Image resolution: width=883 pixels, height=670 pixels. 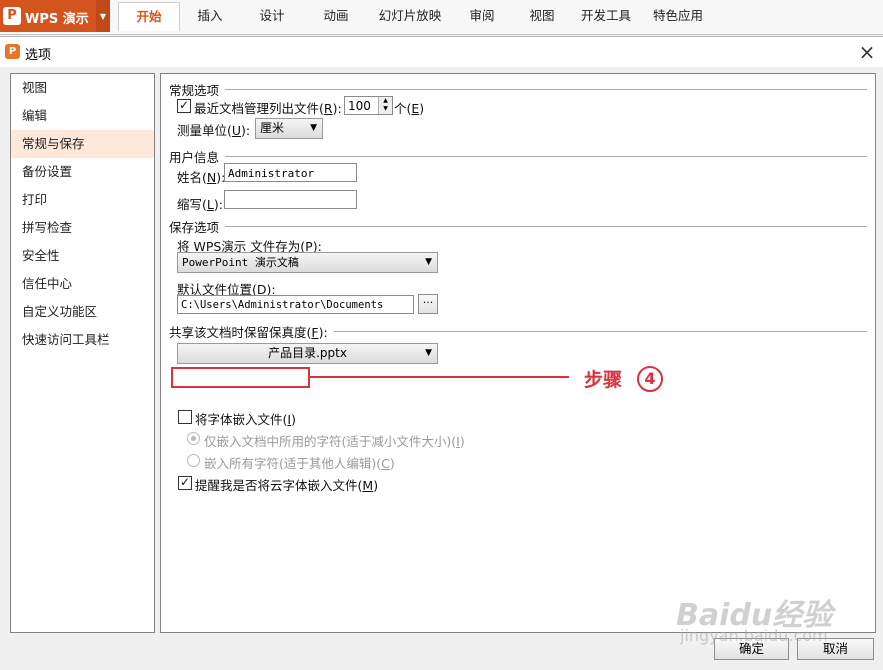 I want to click on recent-files-unit-label: 个(E), so click(x=409, y=108).